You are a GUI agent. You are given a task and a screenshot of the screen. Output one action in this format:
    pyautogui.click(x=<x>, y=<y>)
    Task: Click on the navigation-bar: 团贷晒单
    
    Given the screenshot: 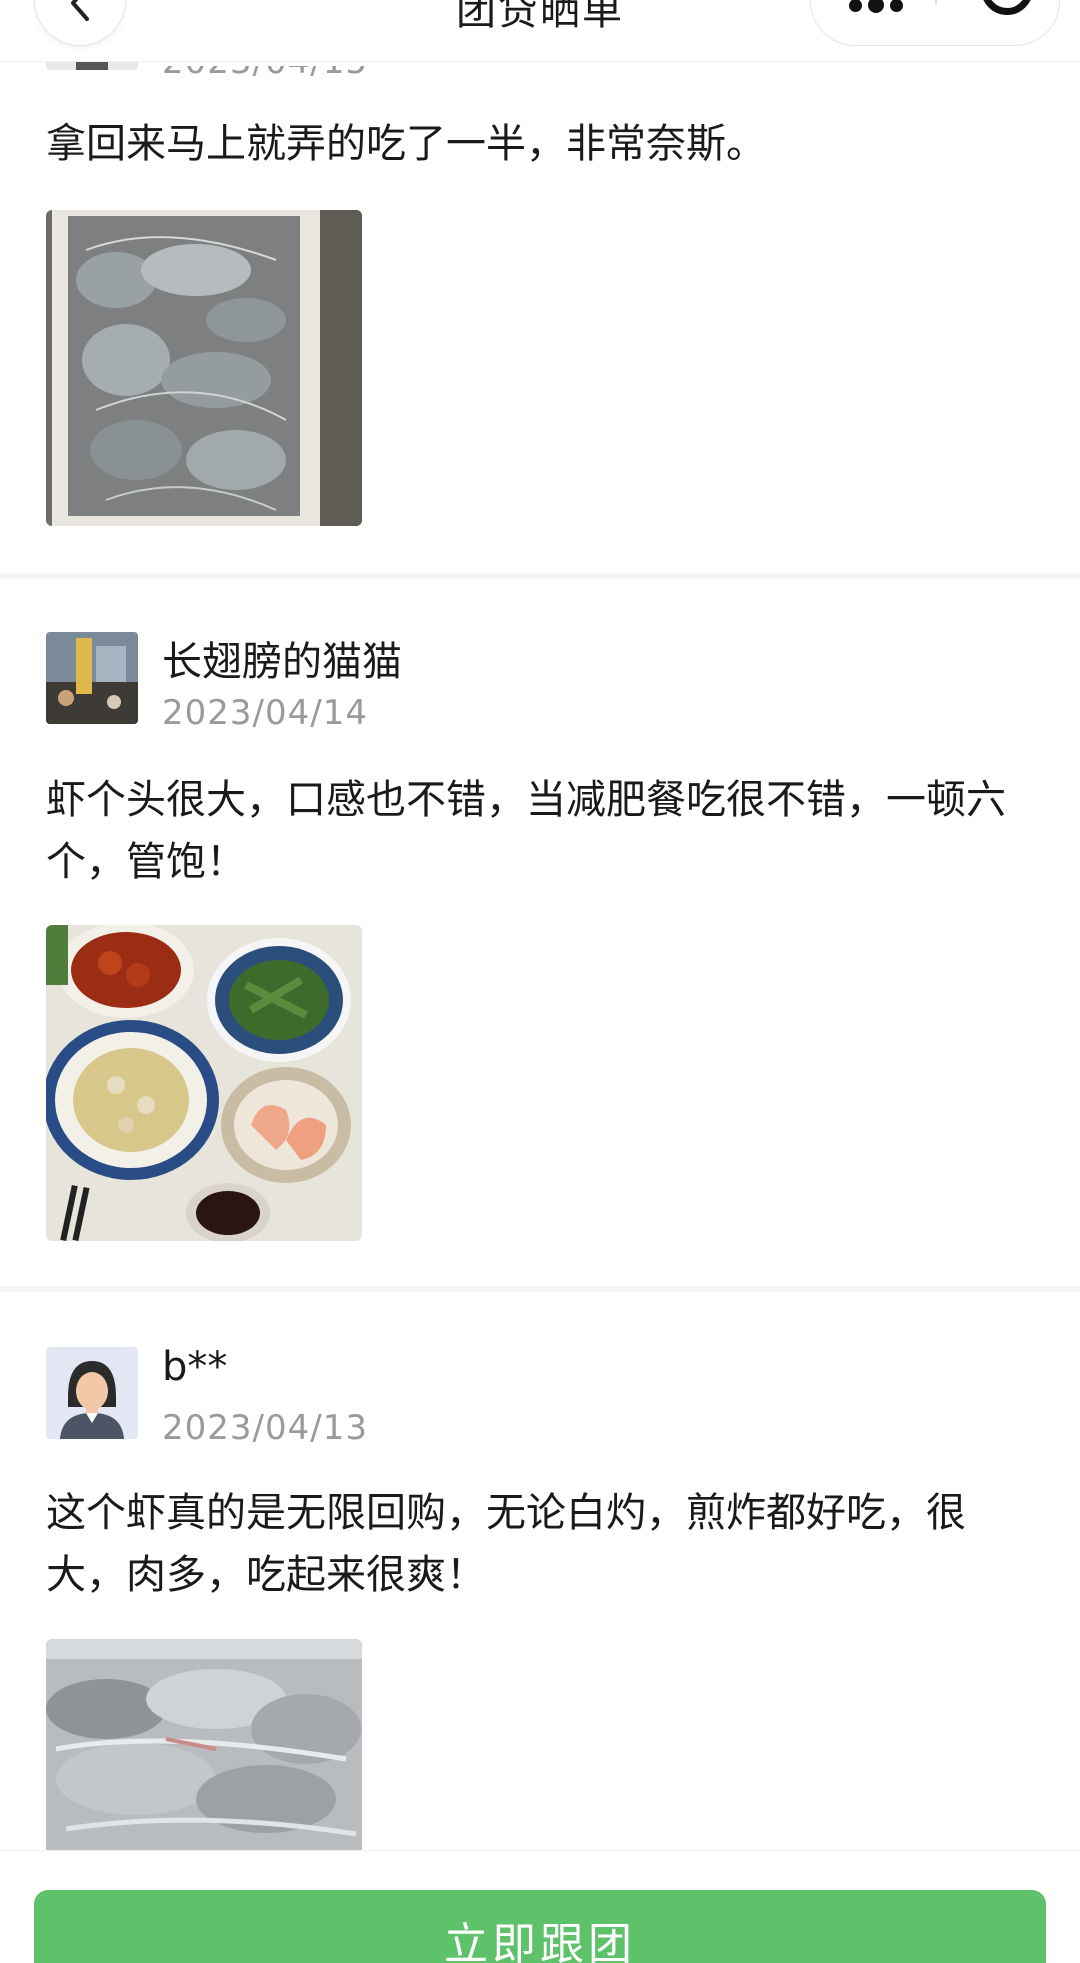 What is the action you would take?
    pyautogui.click(x=540, y=31)
    